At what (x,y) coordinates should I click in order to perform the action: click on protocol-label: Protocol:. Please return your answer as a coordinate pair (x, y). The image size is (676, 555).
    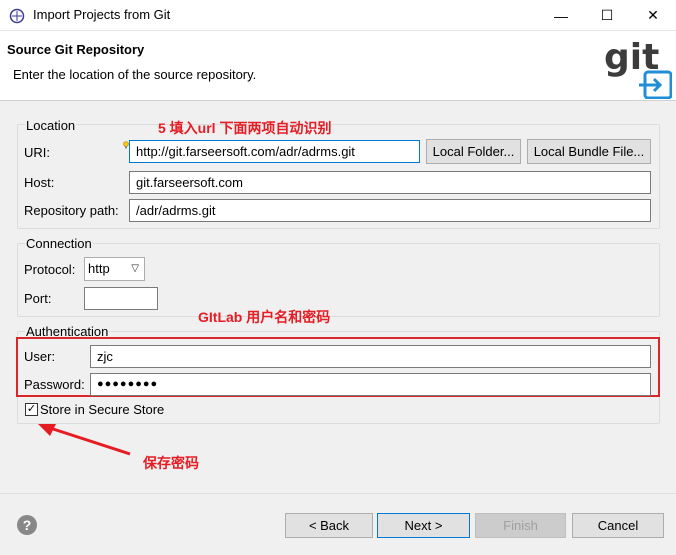
    Looking at the image, I should click on (50, 269).